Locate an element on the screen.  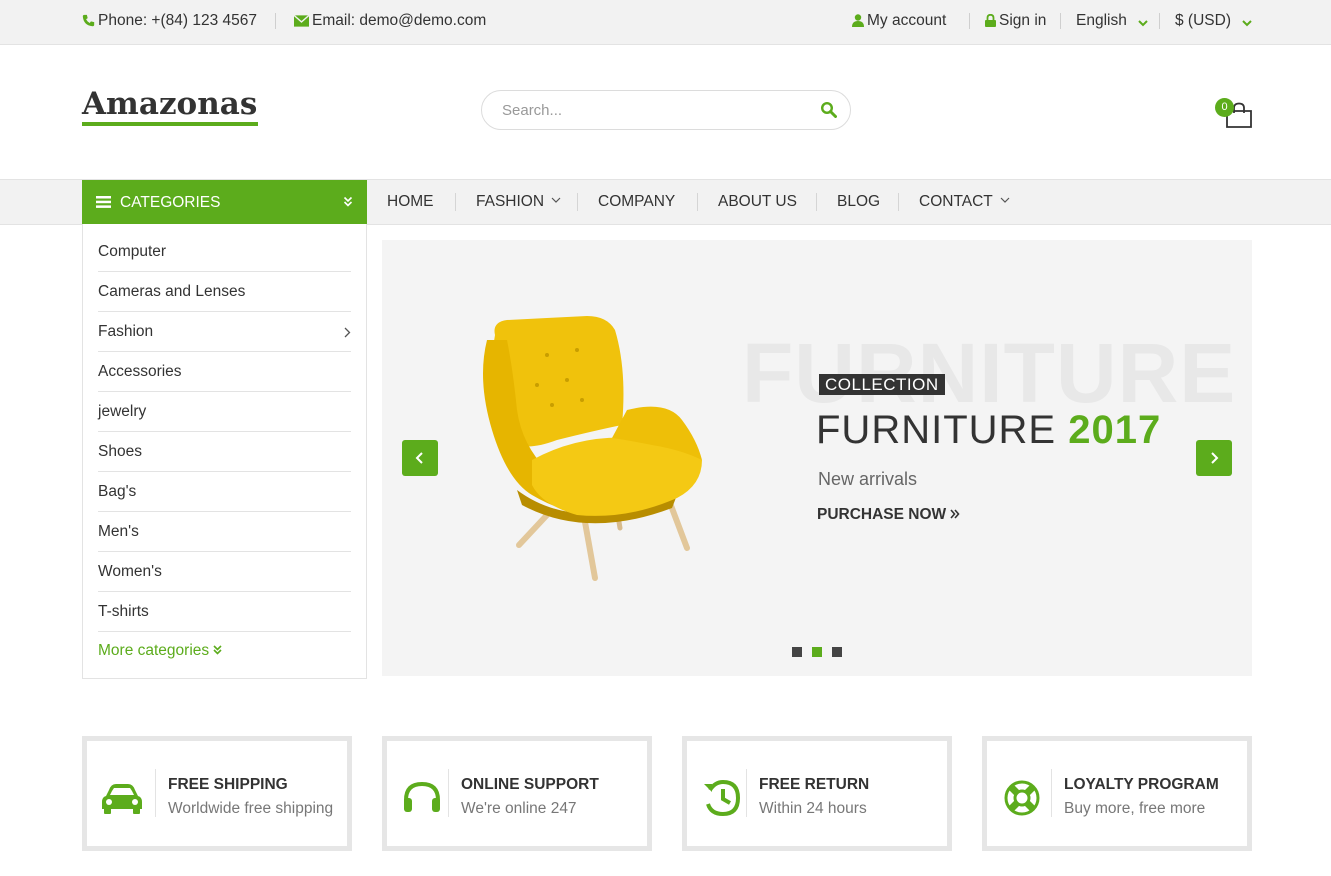
slider-prev-button is located at coordinates (420, 458).